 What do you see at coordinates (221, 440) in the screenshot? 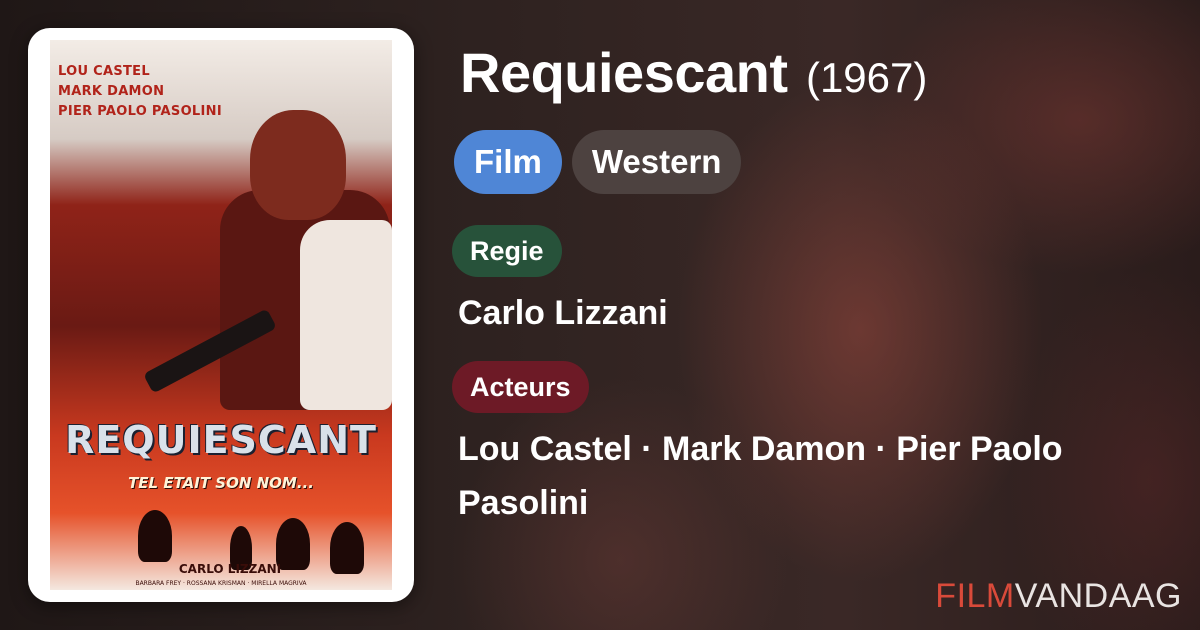
I see `poster-title: REQUIESCANT` at bounding box center [221, 440].